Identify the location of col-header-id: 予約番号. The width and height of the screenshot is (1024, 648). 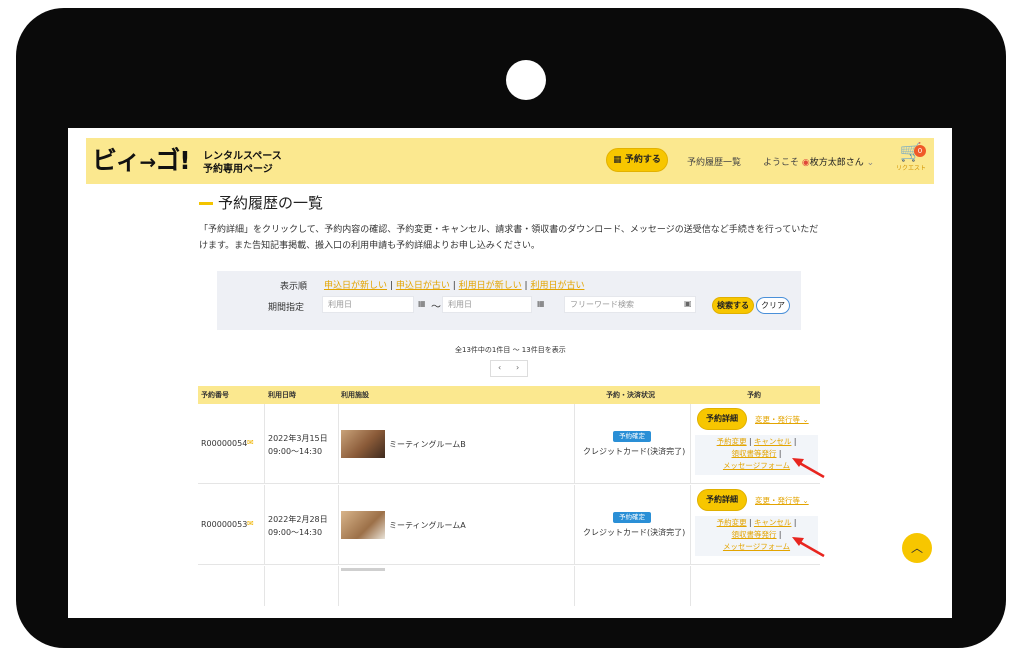
(215, 395).